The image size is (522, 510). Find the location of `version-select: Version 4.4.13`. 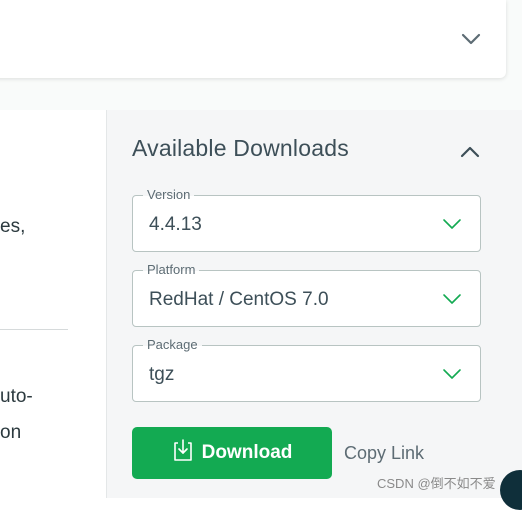

version-select: Version 4.4.13 is located at coordinates (306, 219).